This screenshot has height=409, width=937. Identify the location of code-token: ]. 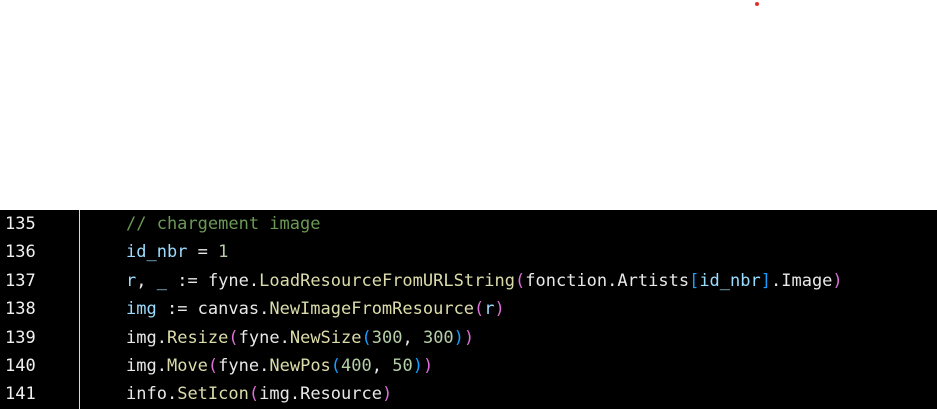
(765, 280).